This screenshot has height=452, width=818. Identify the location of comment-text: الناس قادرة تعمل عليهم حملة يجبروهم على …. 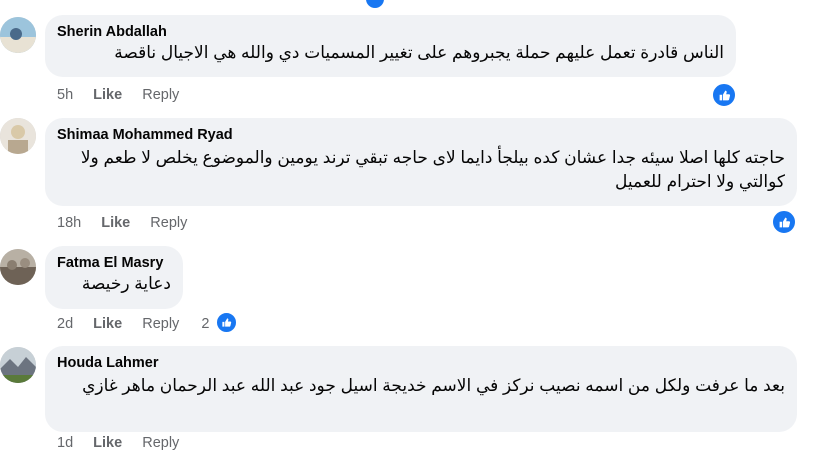
(419, 52).